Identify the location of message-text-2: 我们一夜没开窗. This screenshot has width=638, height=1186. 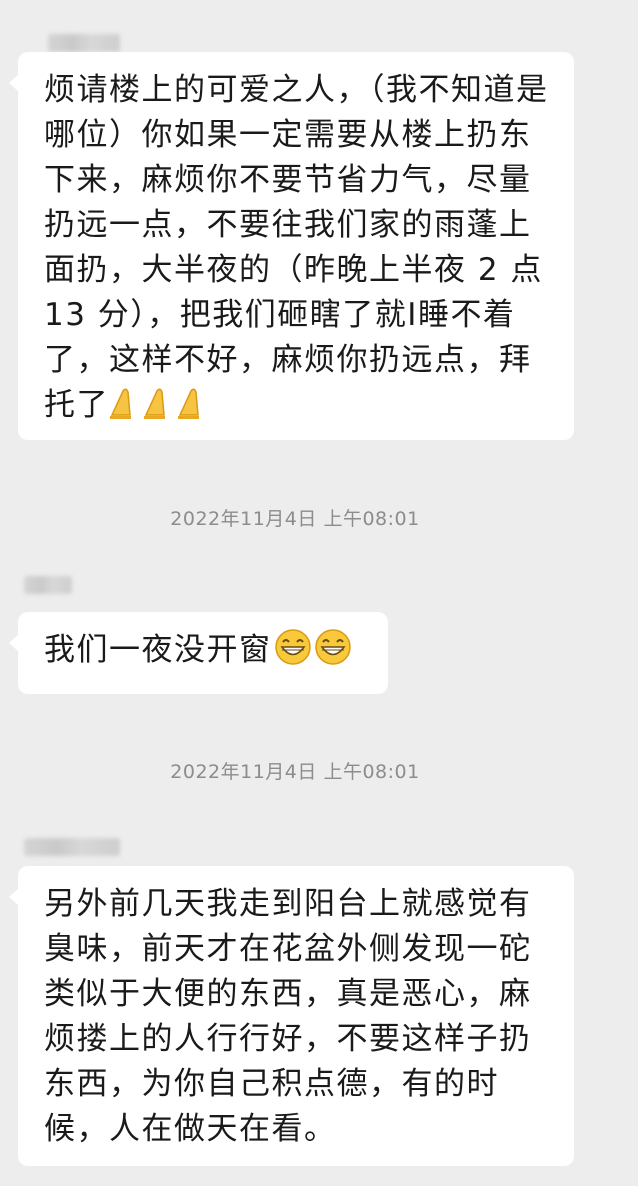
(158, 650).